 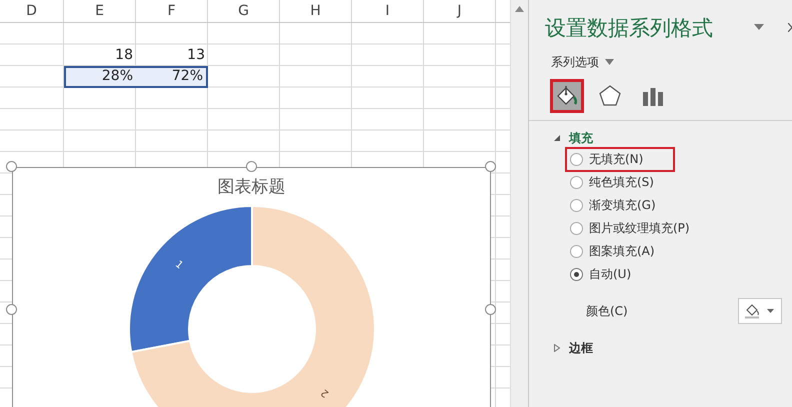 What do you see at coordinates (460, 11) in the screenshot?
I see `column-header: J` at bounding box center [460, 11].